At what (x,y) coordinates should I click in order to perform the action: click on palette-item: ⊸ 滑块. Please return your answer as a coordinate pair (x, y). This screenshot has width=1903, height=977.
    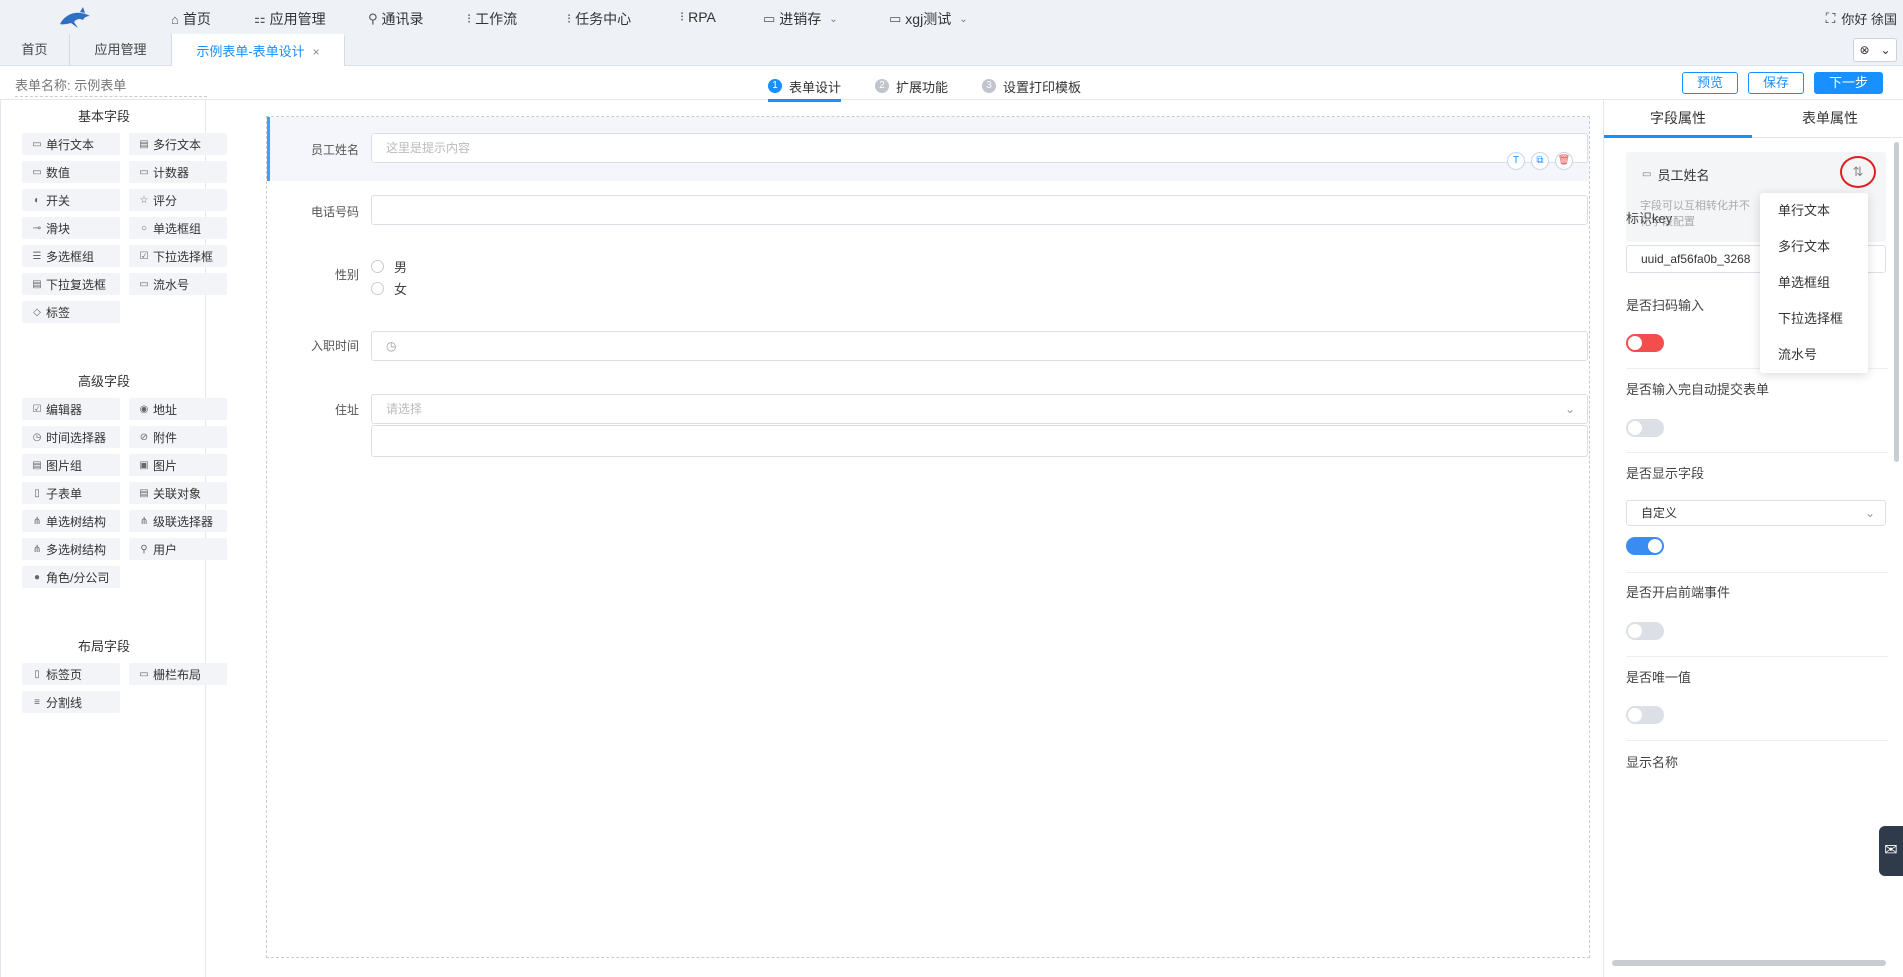
    Looking at the image, I should click on (71, 228).